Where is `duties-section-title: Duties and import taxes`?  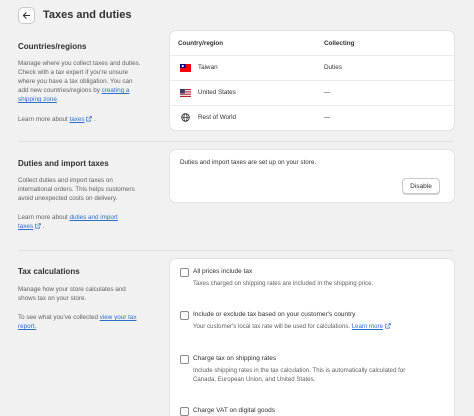
duties-section-title: Duties and import taxes is located at coordinates (63, 163).